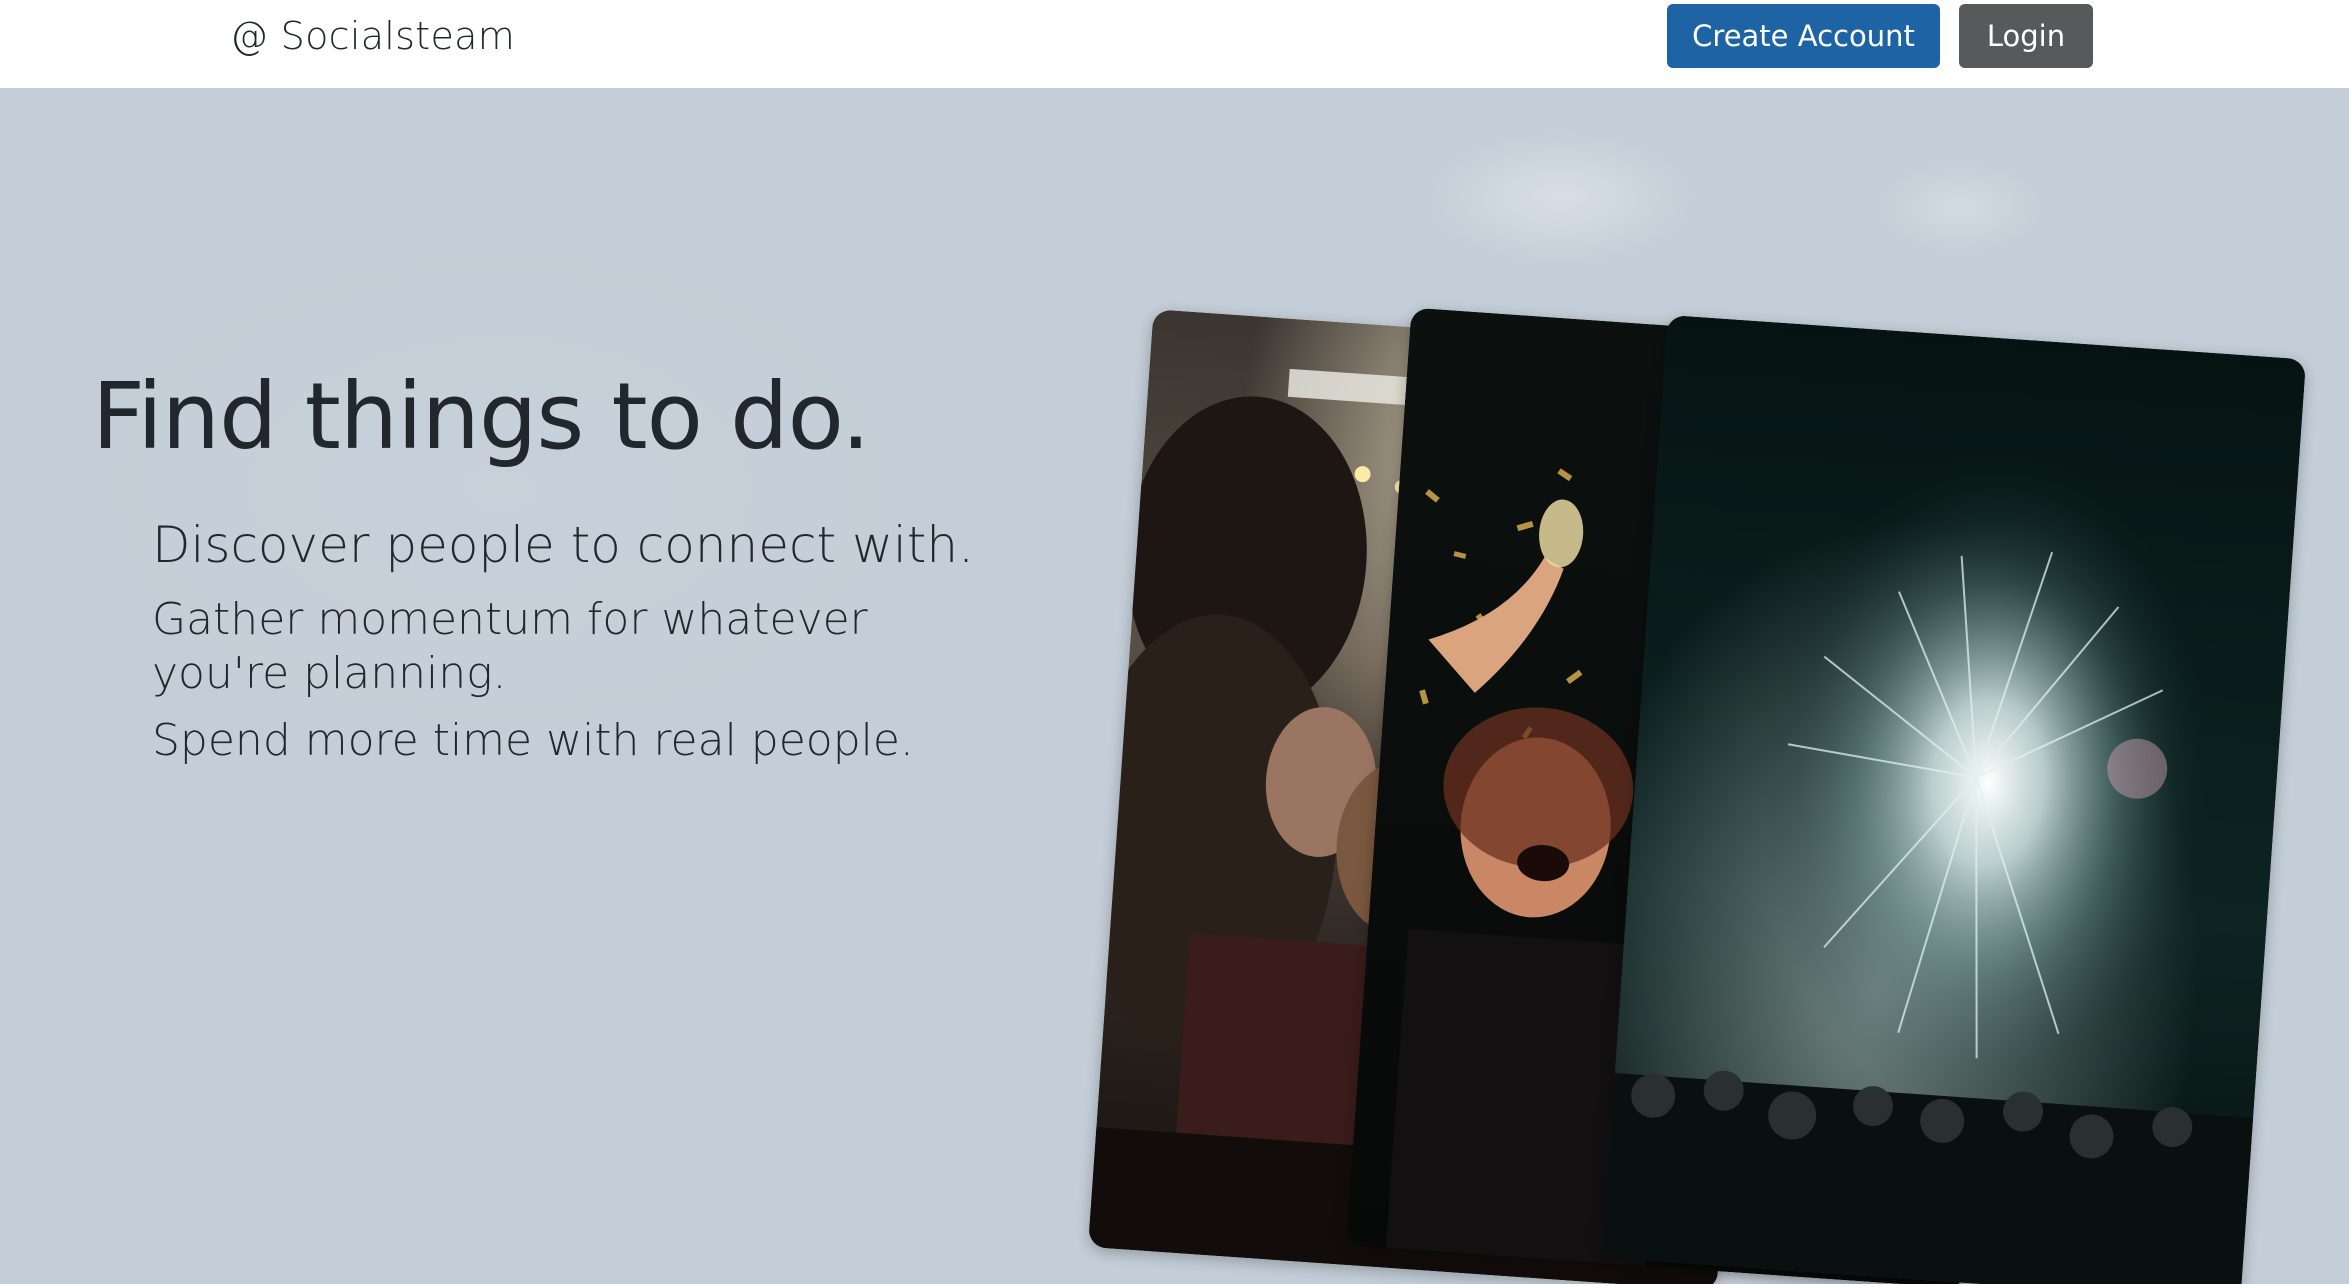  I want to click on hero-headline: Find things to do., so click(481, 416).